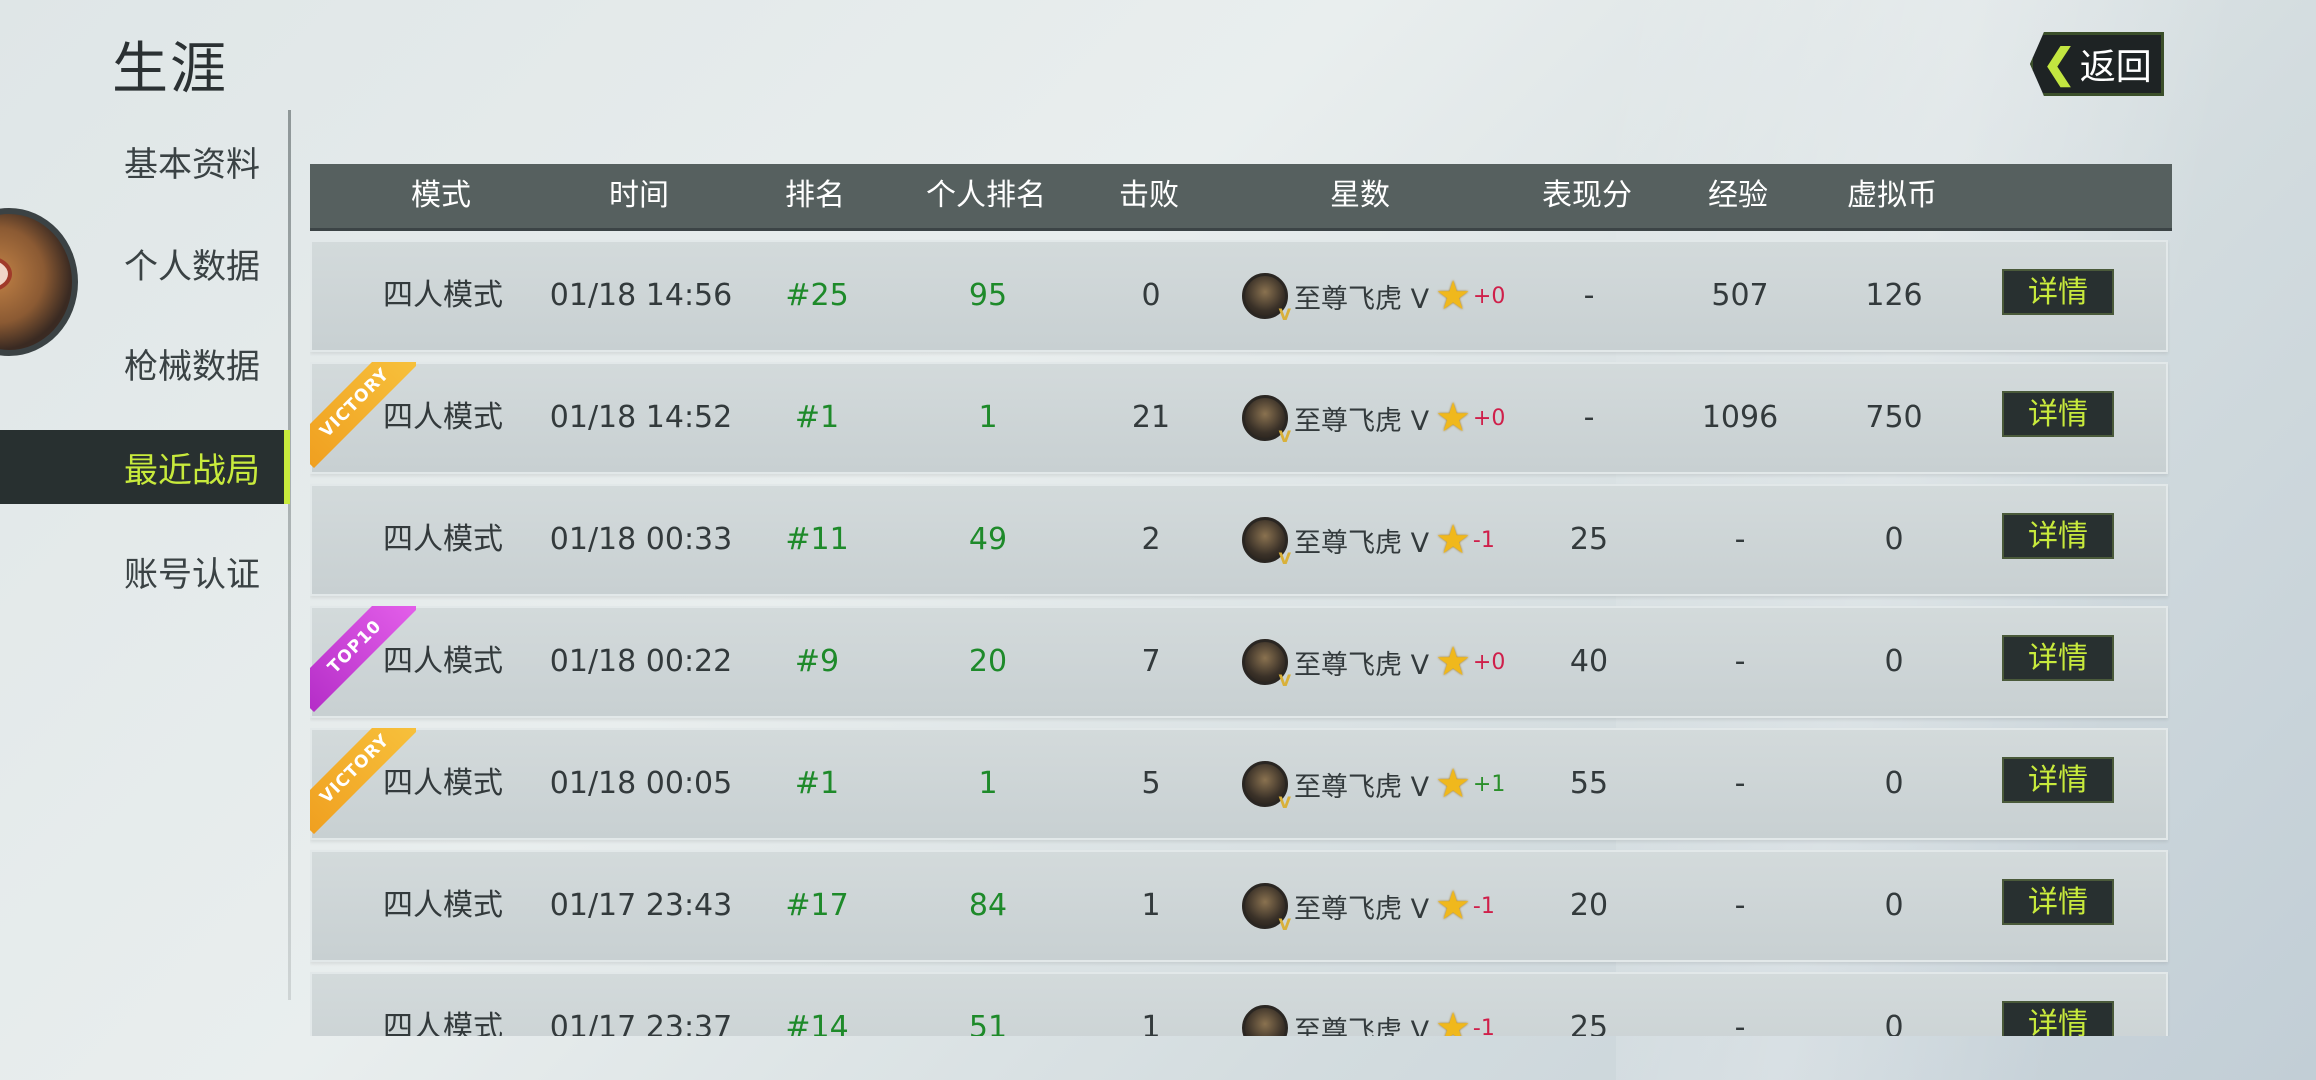 The height and width of the screenshot is (1080, 2316). I want to click on sidebar: 基本资料 个人数据 枪械数据 最近战局 账号认证, so click(145, 560).